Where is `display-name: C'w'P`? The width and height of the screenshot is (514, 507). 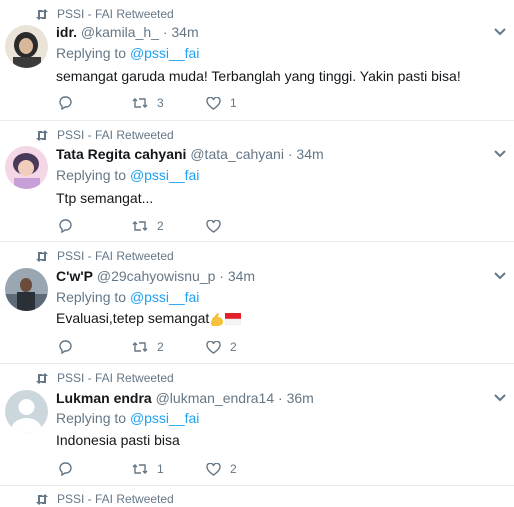
display-name: C'w'P is located at coordinates (74, 276).